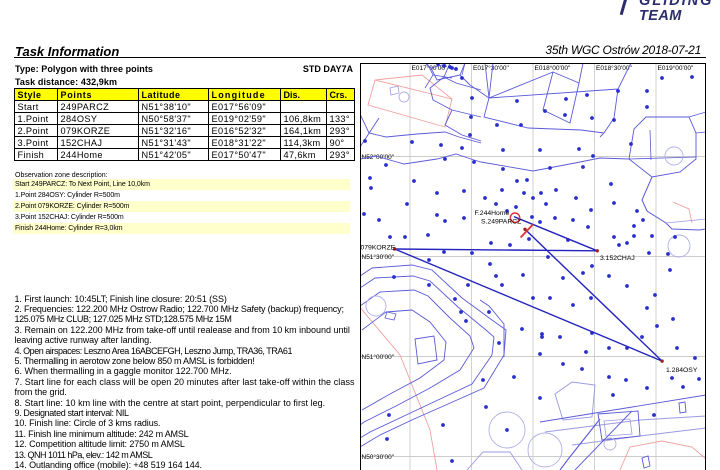 The image size is (720, 470). What do you see at coordinates (682, 370) in the screenshot?
I see `svg-text: 1.284OSY` at bounding box center [682, 370].